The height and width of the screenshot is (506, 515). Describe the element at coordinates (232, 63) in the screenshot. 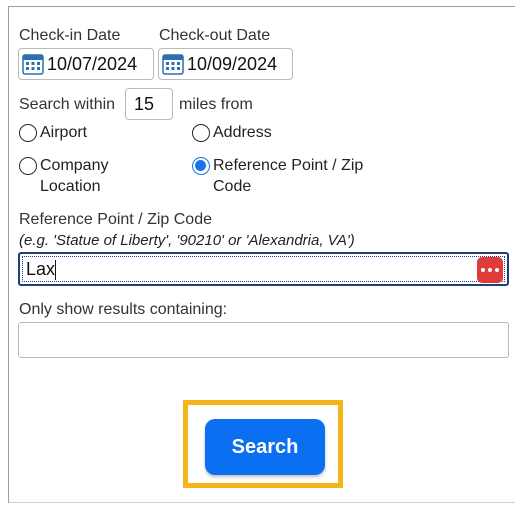

I see `checkout-date-value: 10/09/2024` at that location.